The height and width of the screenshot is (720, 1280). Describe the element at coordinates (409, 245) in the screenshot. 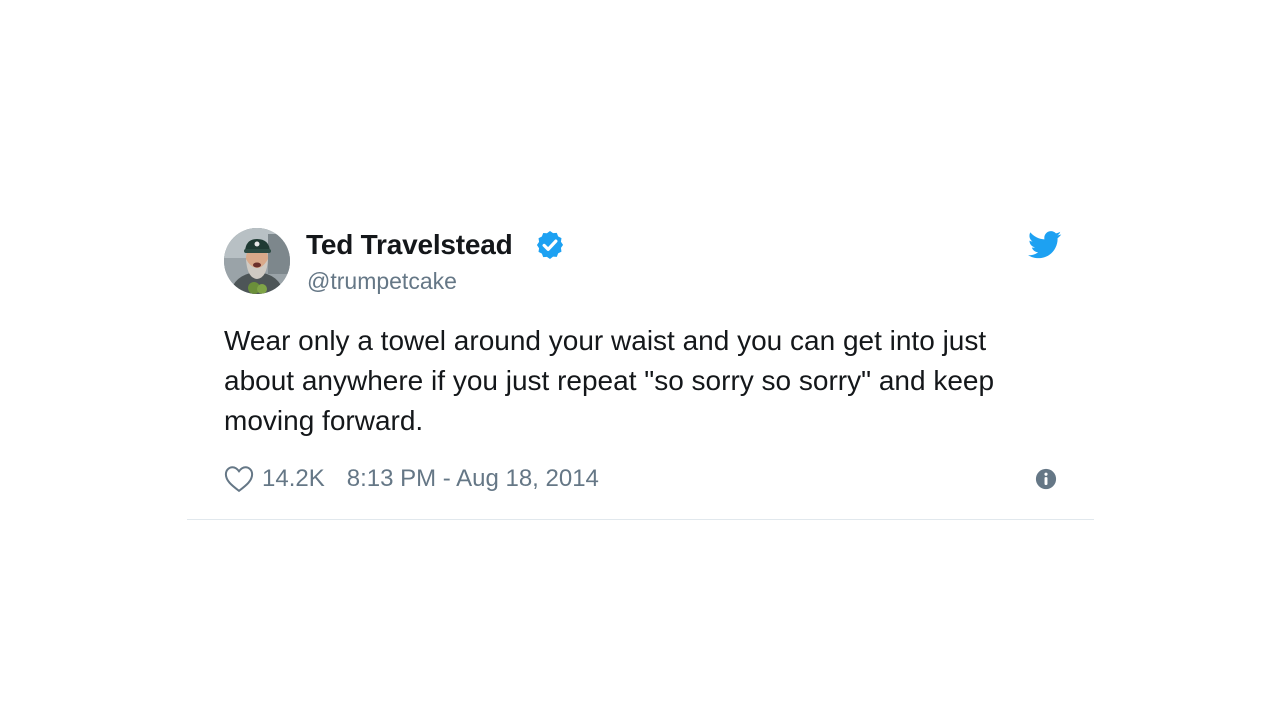

I see `author-name: Ted Travelstead` at that location.